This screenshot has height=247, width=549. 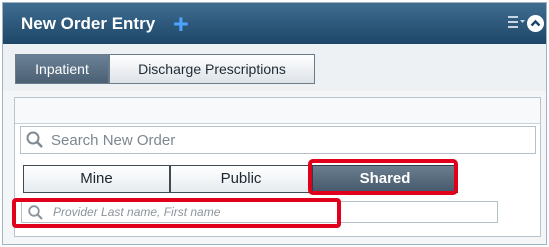 What do you see at coordinates (517, 24) in the screenshot?
I see `menu-dropdown-icon` at bounding box center [517, 24].